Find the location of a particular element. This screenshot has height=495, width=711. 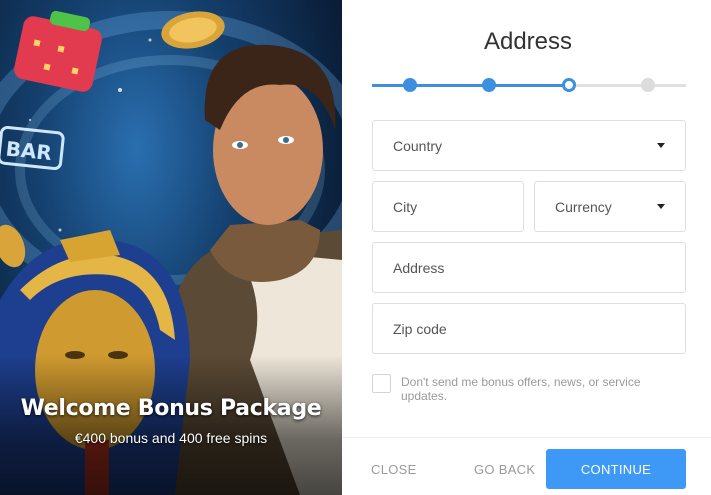

zip-placeholder: Zip code is located at coordinates (420, 328).